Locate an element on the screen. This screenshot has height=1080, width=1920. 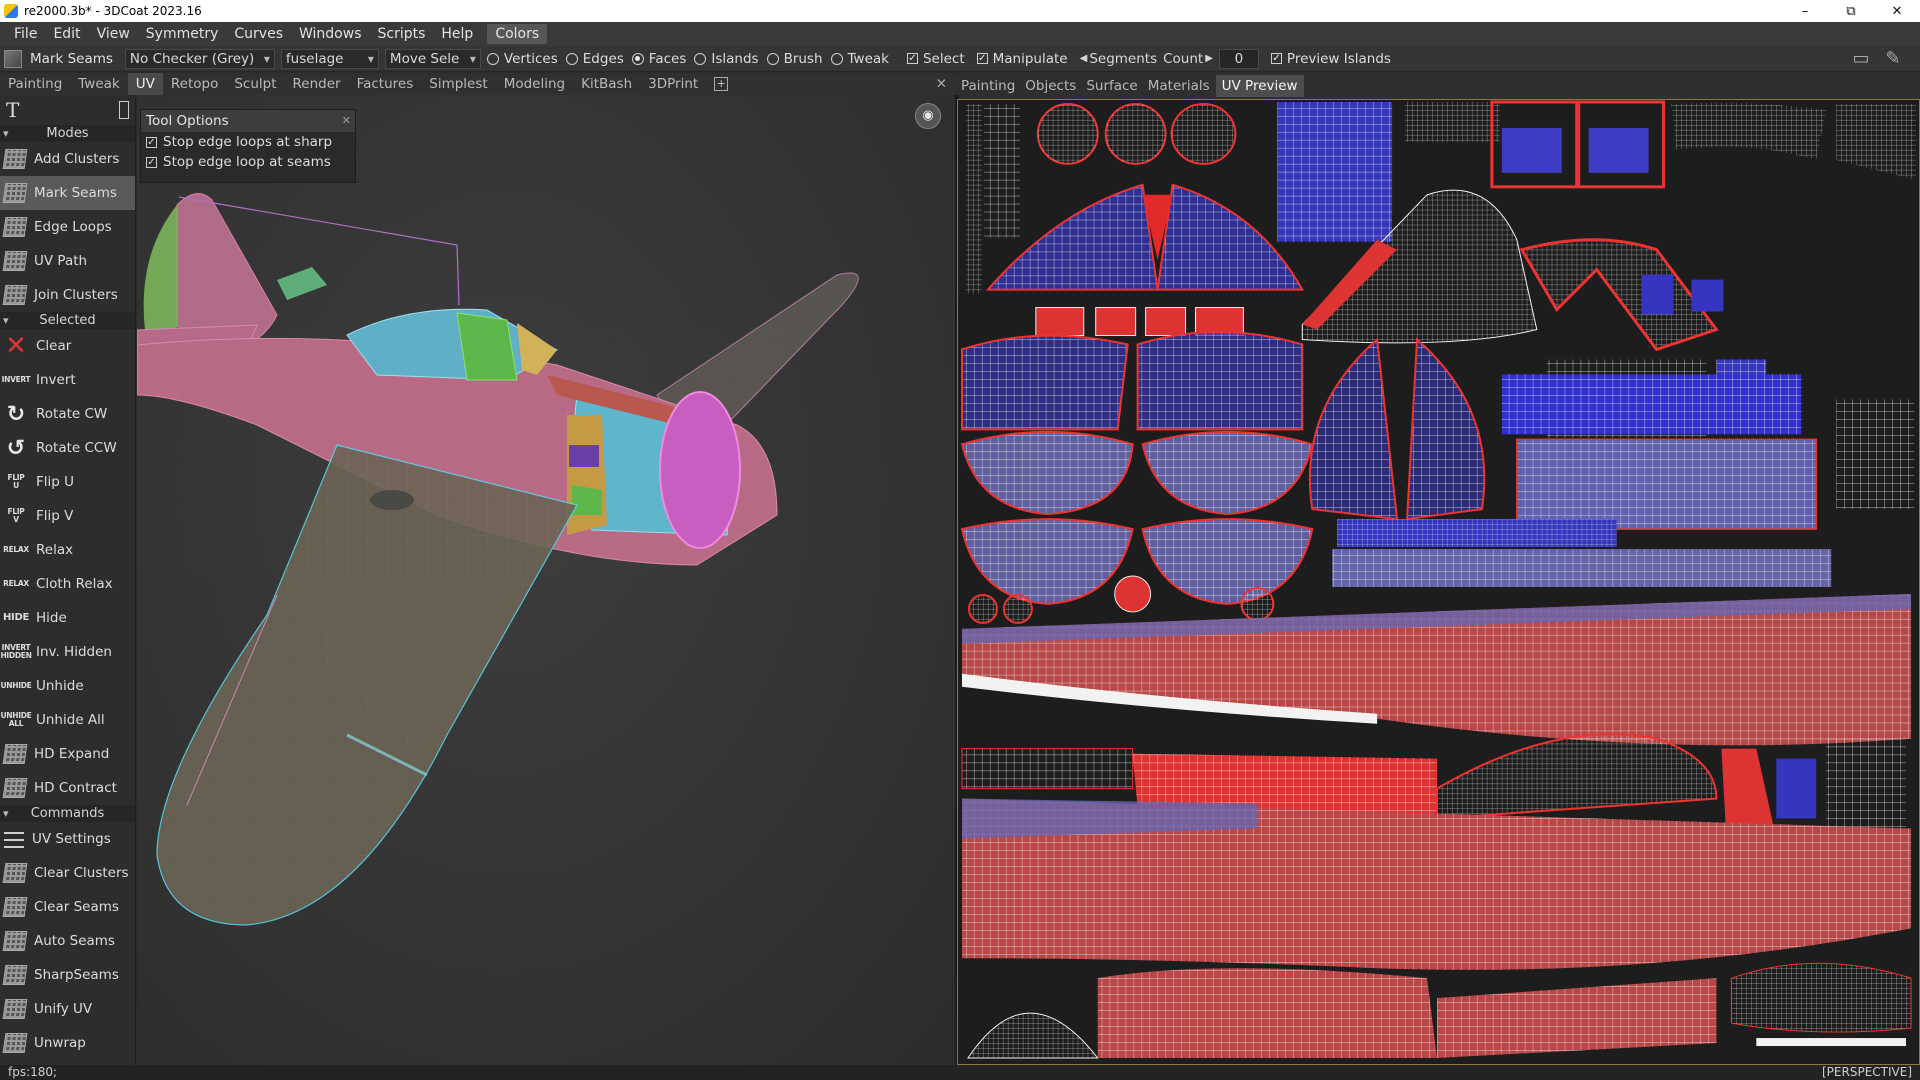
radio-islands: Islands is located at coordinates (726, 59).